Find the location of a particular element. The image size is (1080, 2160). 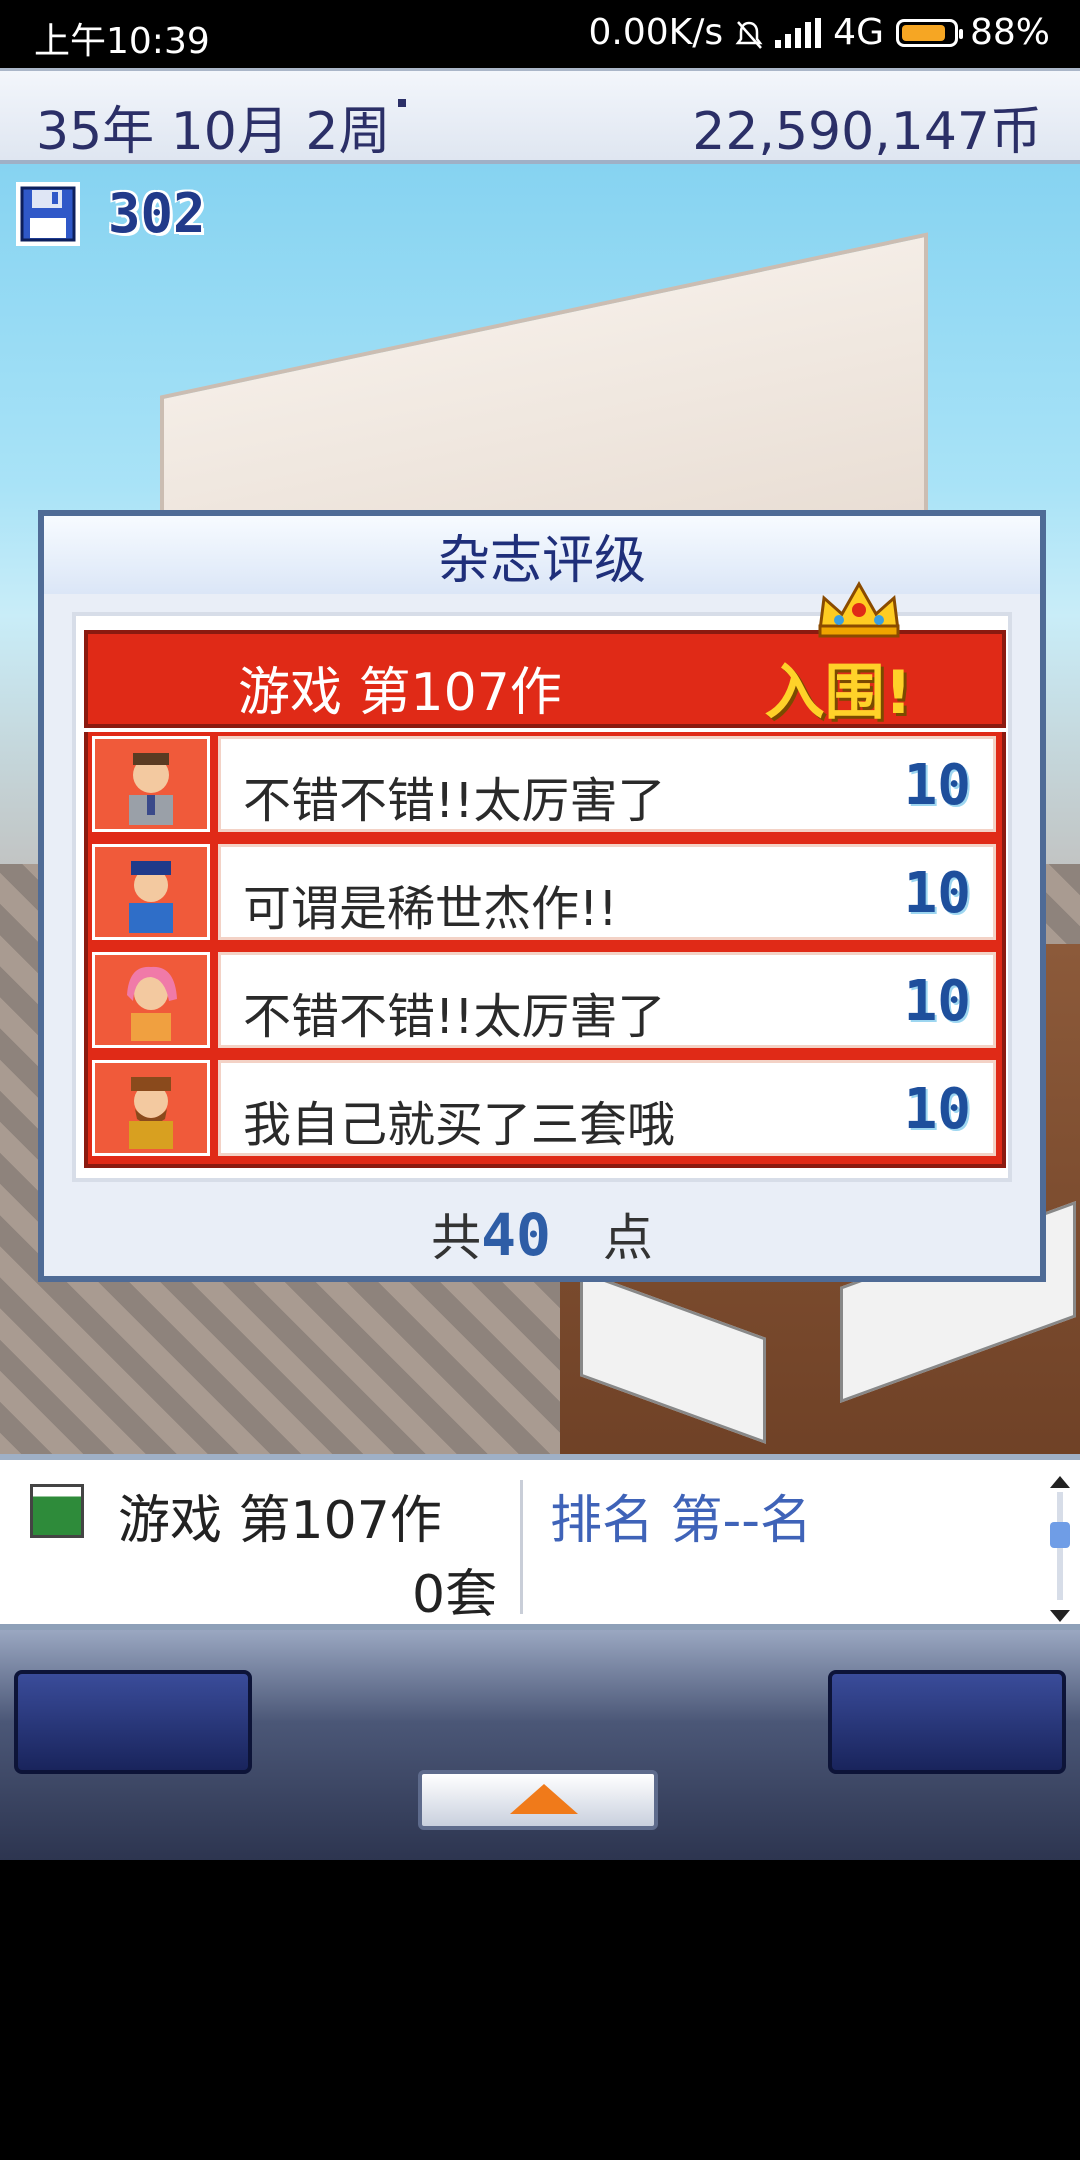

sales-rank: 排名 第--名 is located at coordinates (681, 1521).